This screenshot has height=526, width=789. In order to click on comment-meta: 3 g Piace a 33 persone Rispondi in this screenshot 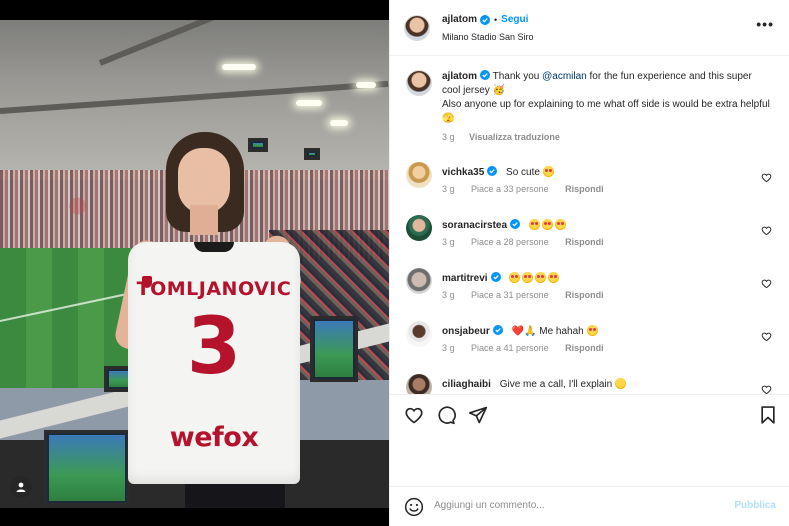, I will do `click(530, 189)`.